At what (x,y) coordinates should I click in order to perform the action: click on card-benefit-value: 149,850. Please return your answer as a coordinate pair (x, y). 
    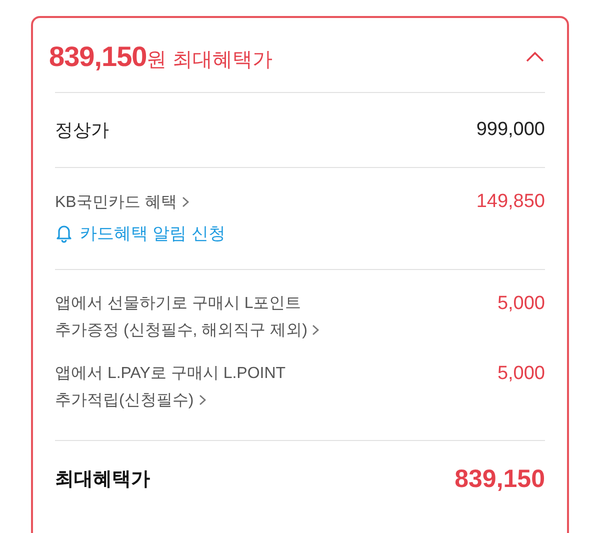
    Looking at the image, I should click on (510, 202).